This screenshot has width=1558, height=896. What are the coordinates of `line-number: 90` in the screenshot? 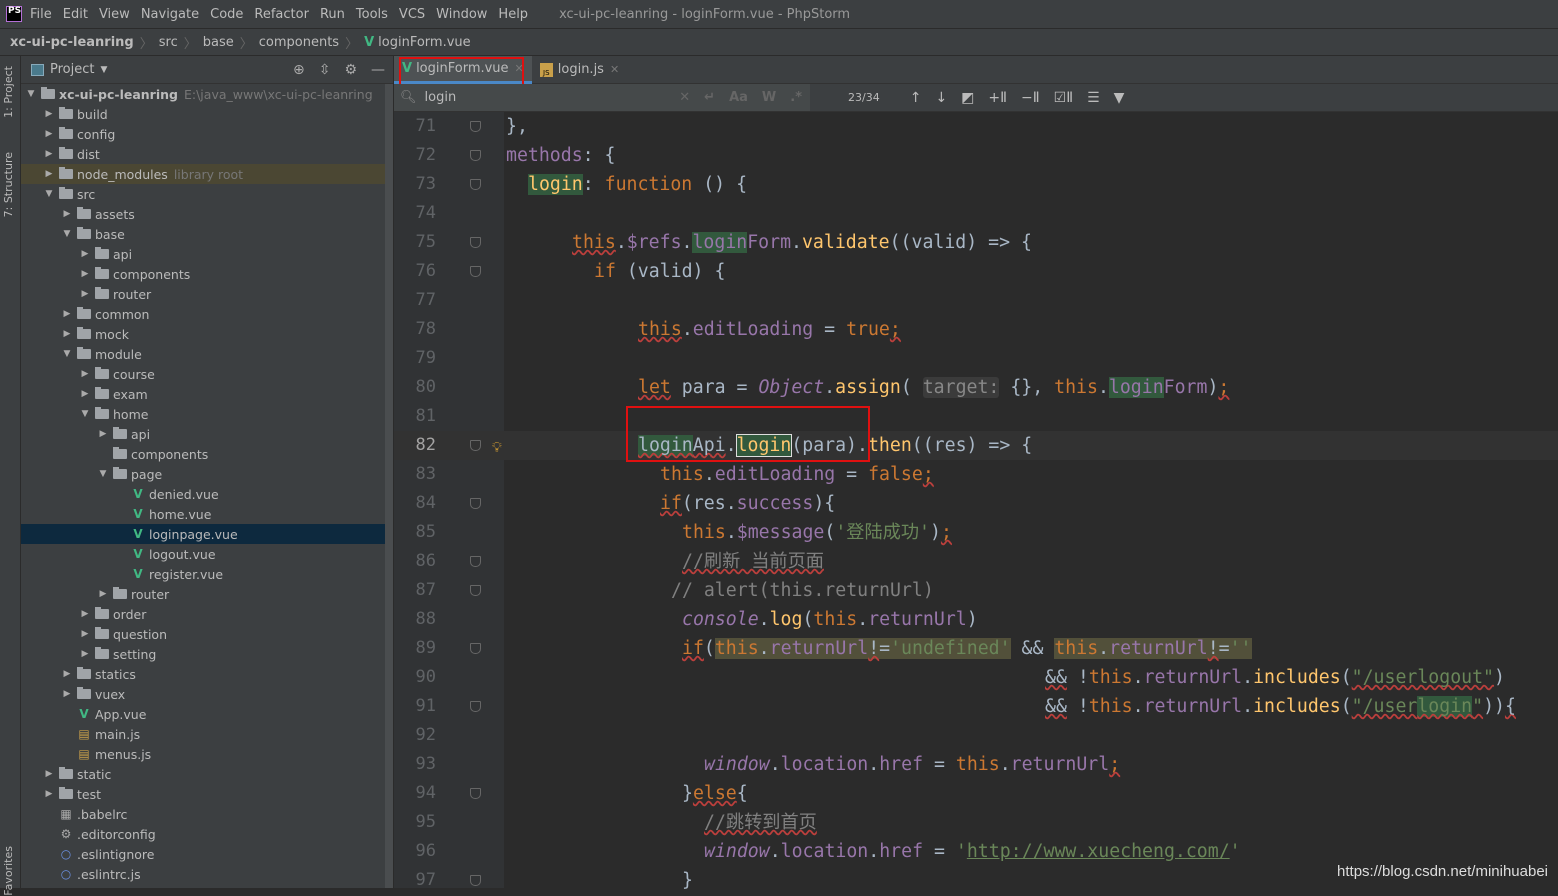 It's located at (415, 677).